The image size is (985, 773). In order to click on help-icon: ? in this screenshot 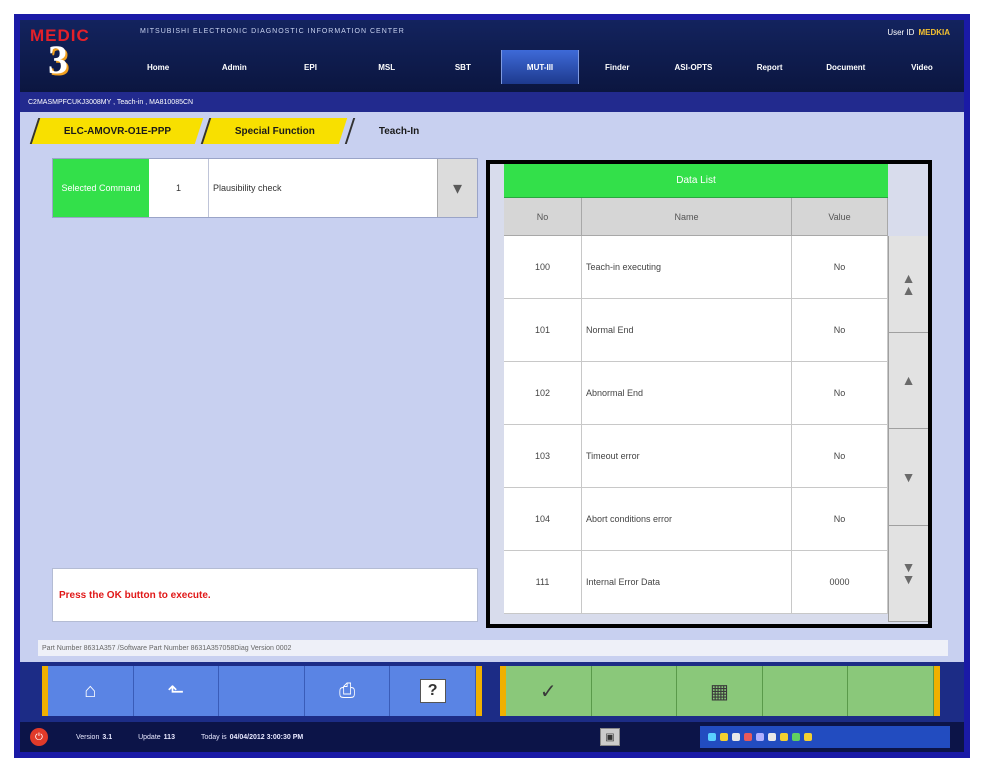, I will do `click(432, 691)`.